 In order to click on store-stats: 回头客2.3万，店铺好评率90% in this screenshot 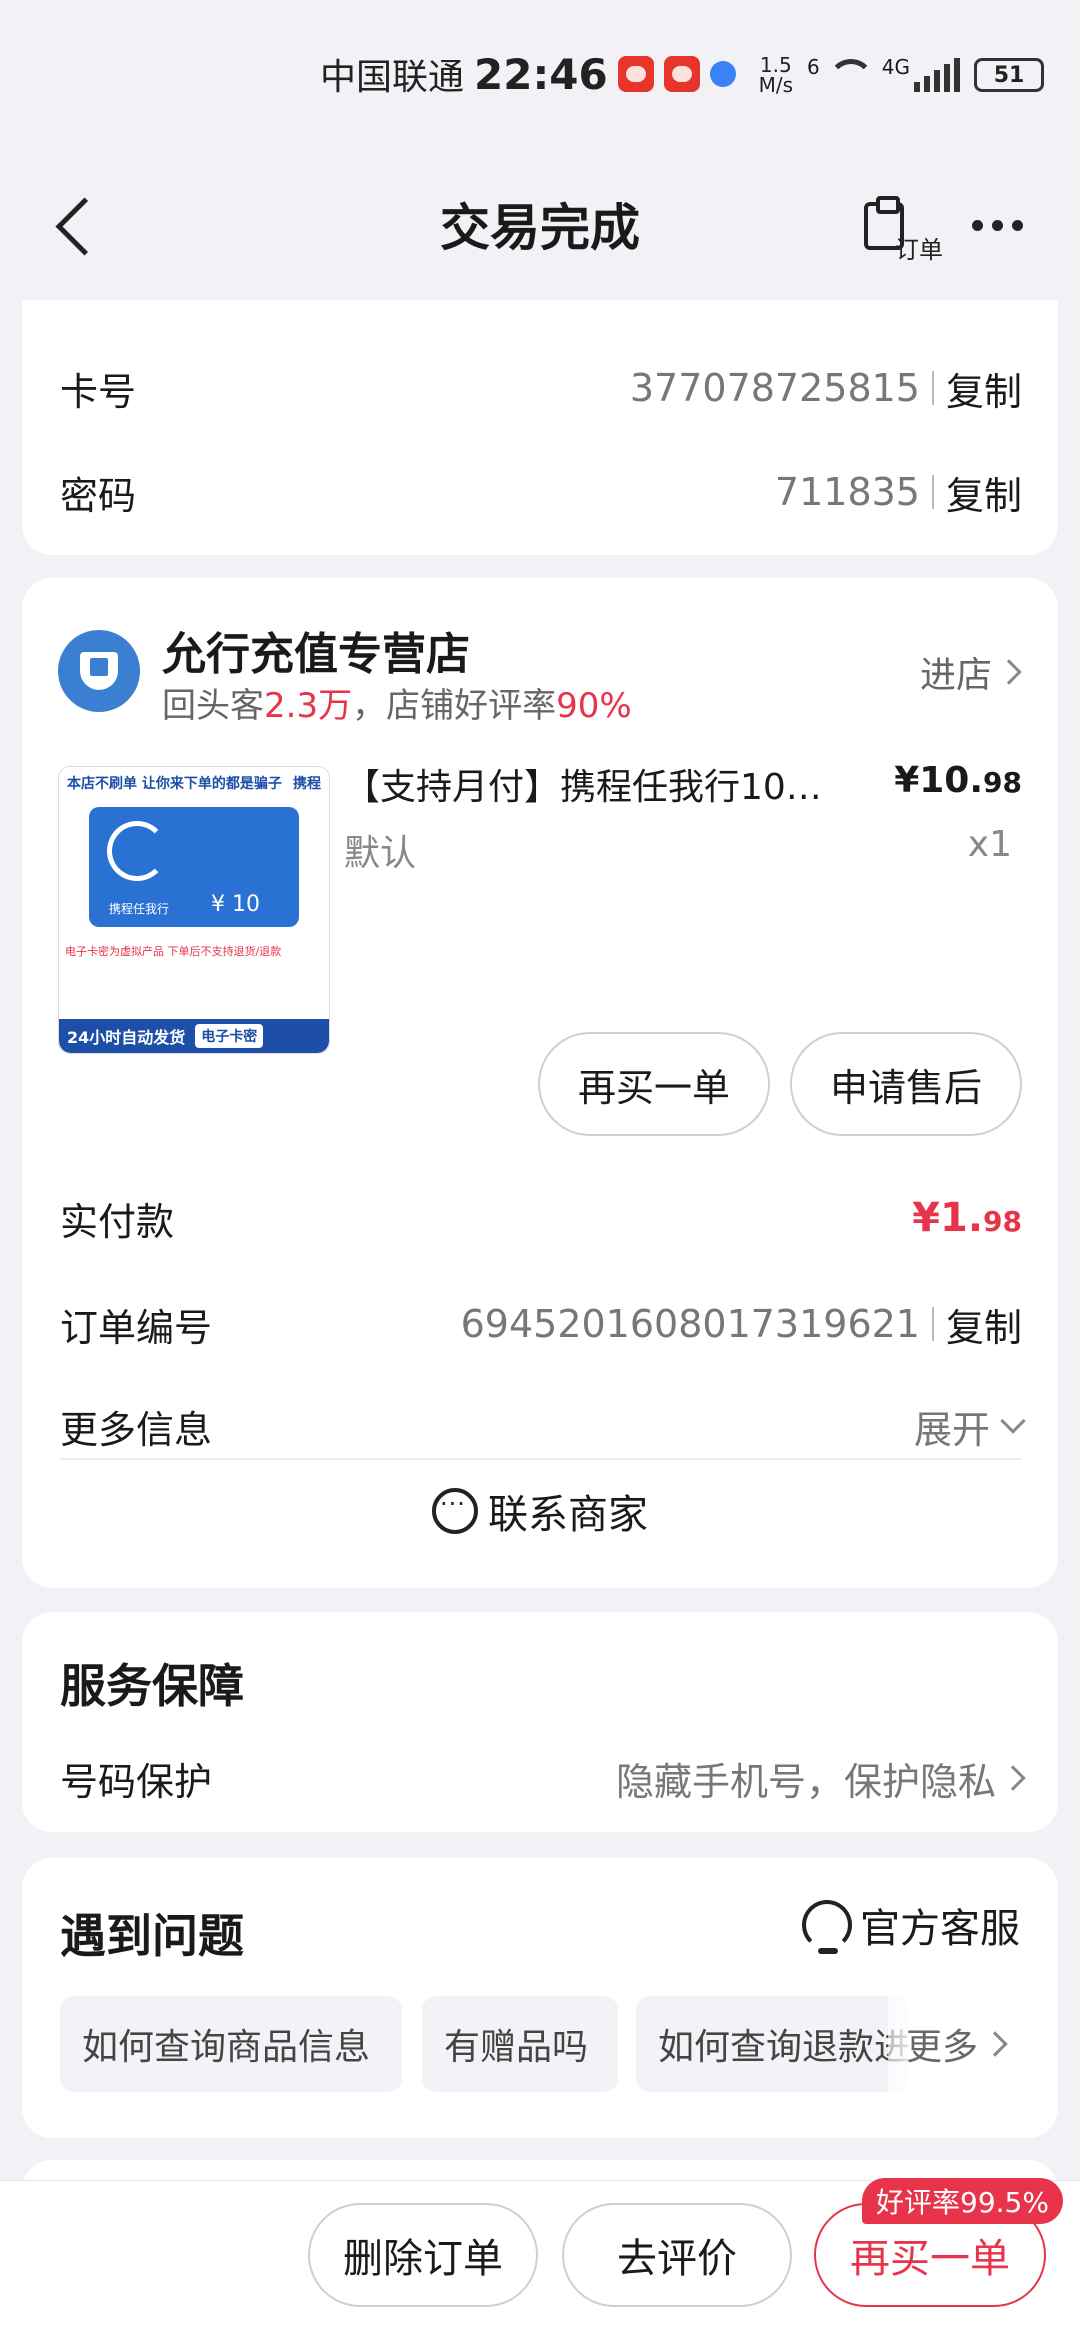, I will do `click(397, 702)`.